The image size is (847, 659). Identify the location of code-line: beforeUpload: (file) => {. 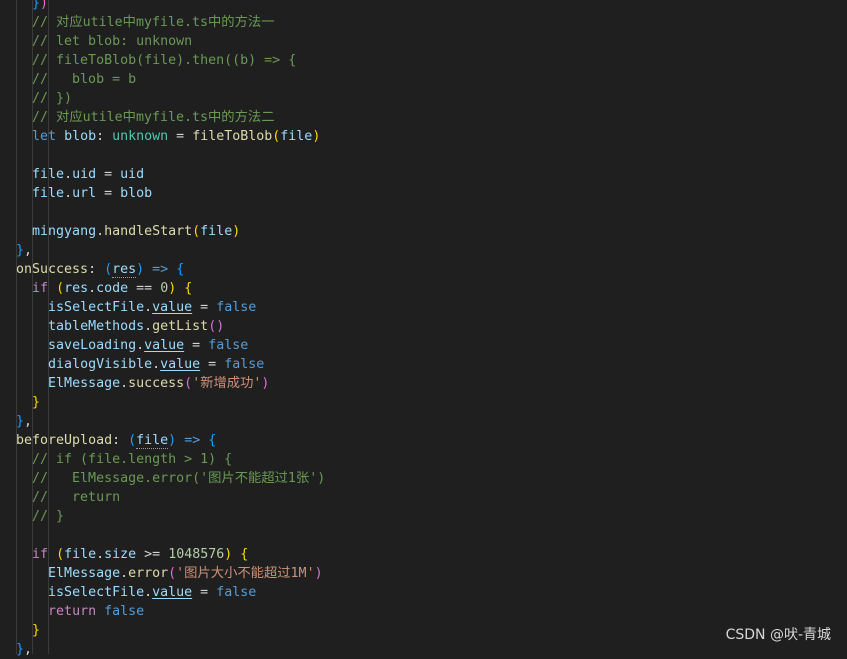
(162, 440).